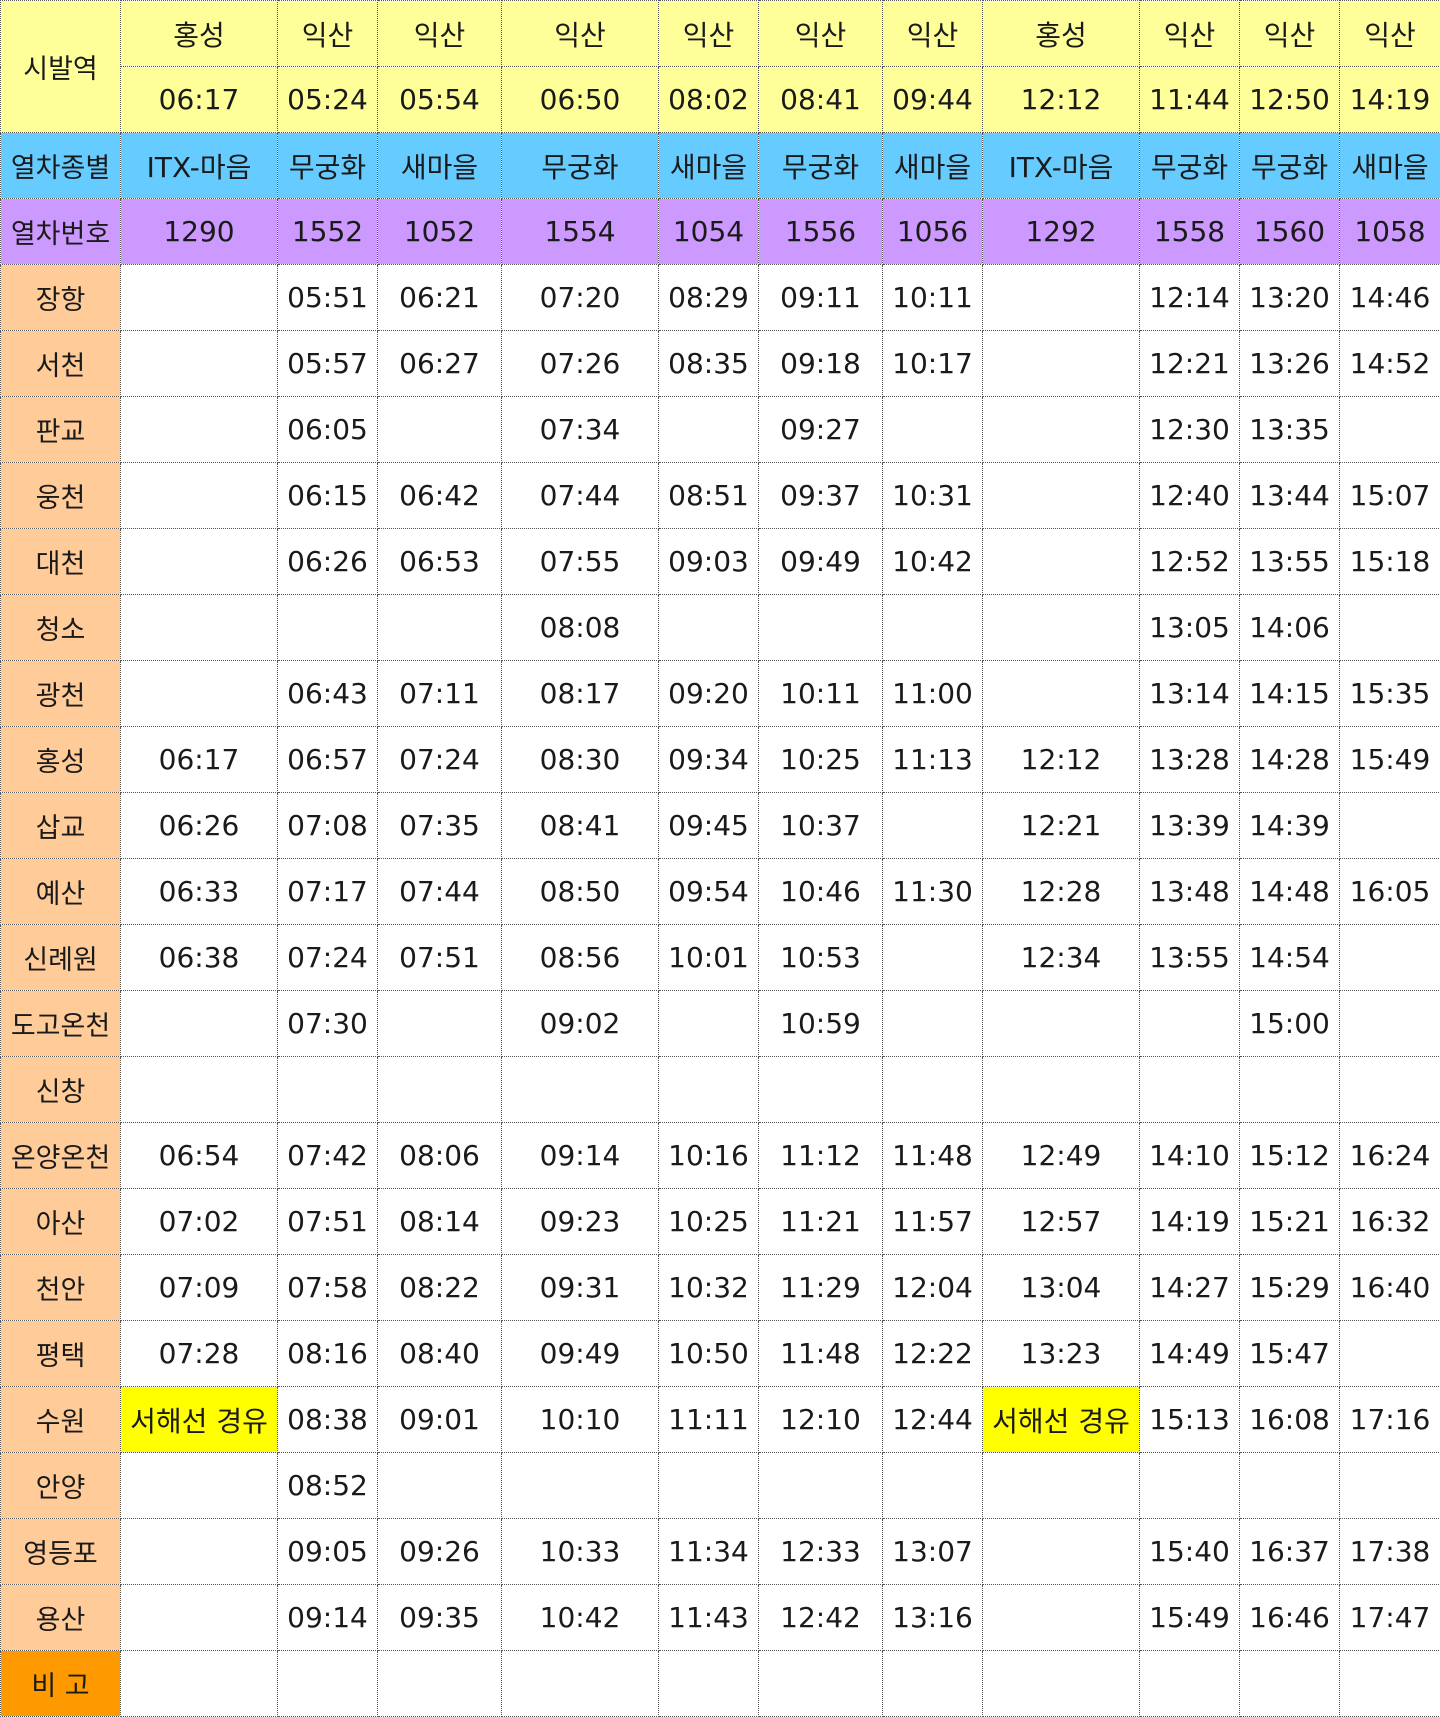  Describe the element at coordinates (1061, 1155) in the screenshot. I see `departure-time: 12:49` at that location.